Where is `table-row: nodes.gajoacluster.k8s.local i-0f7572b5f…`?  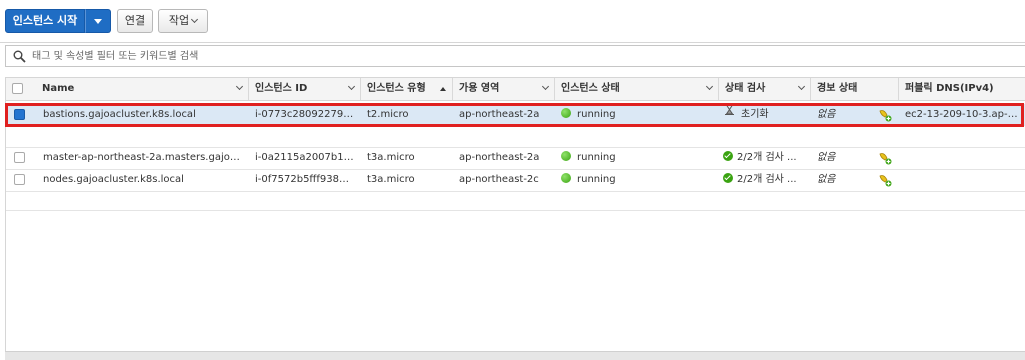
table-row: nodes.gajoacluster.k8s.local i-0f7572b5f… is located at coordinates (515, 180).